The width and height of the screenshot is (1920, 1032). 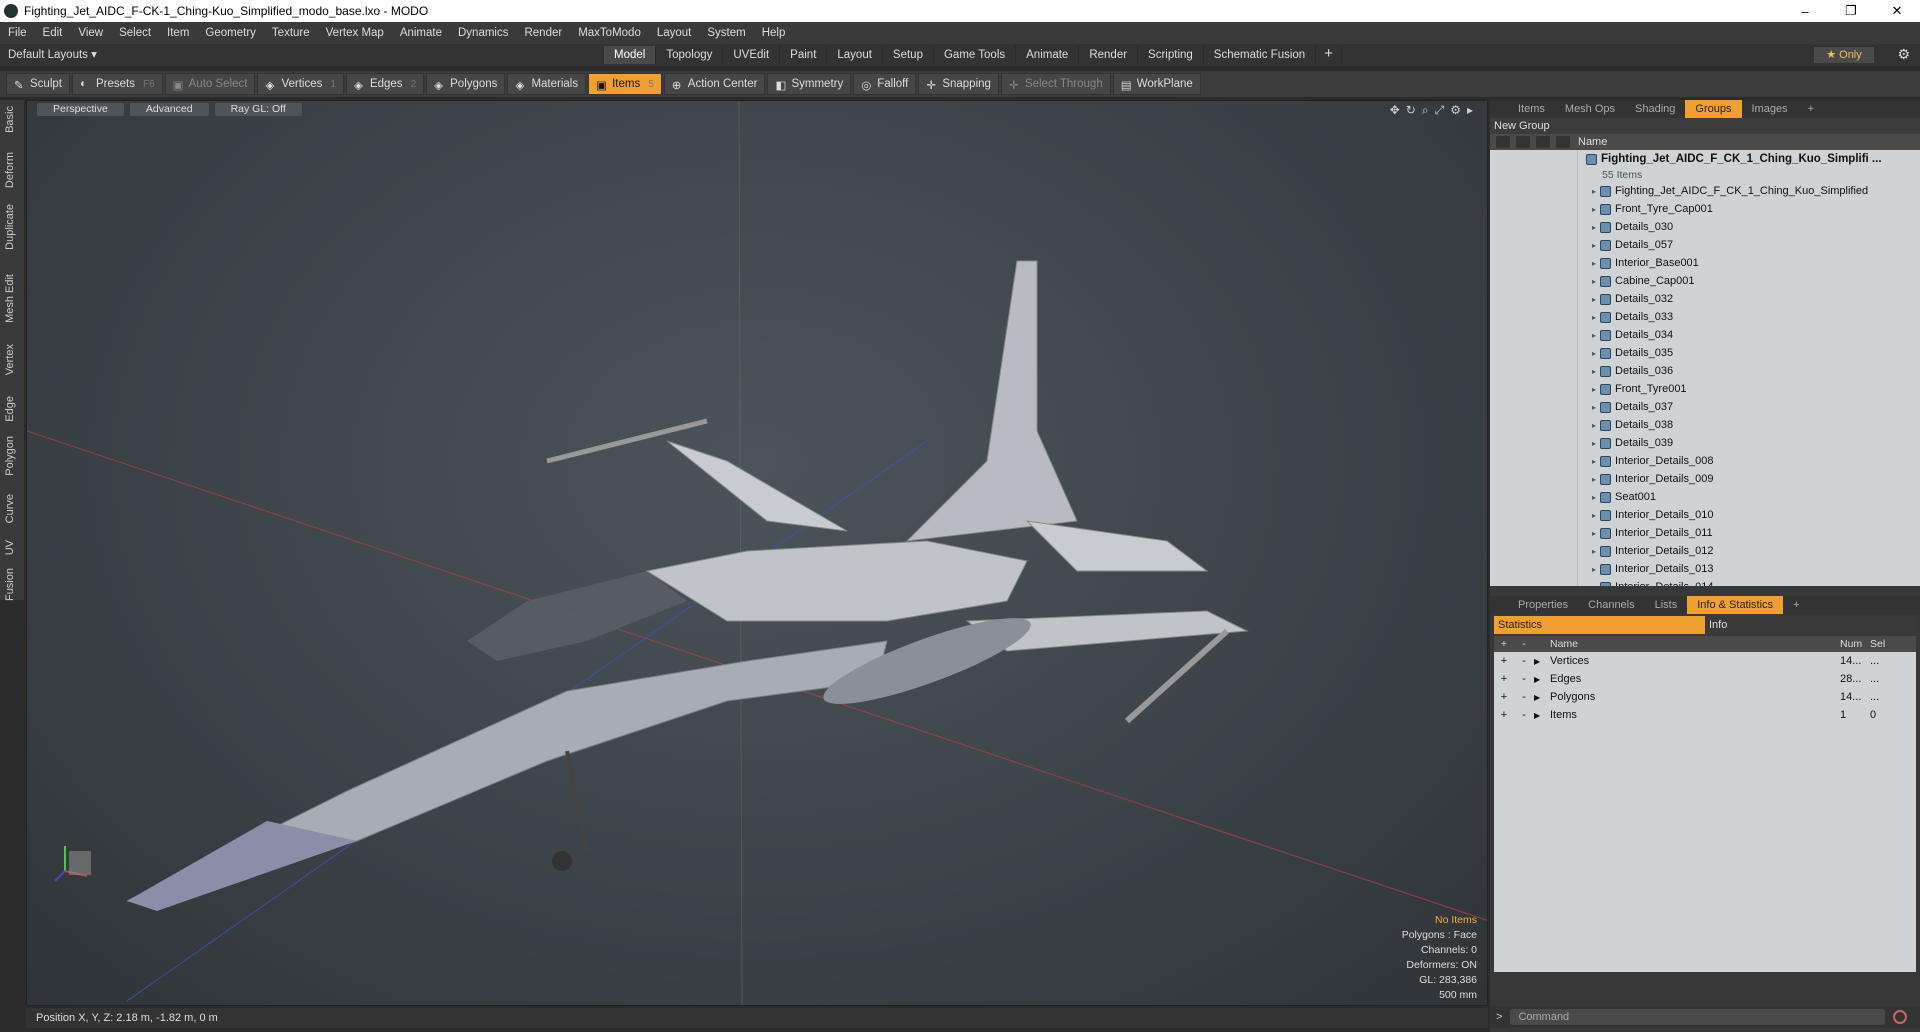 What do you see at coordinates (809, 84) in the screenshot?
I see `symmetry-button: ◧ Symmetry` at bounding box center [809, 84].